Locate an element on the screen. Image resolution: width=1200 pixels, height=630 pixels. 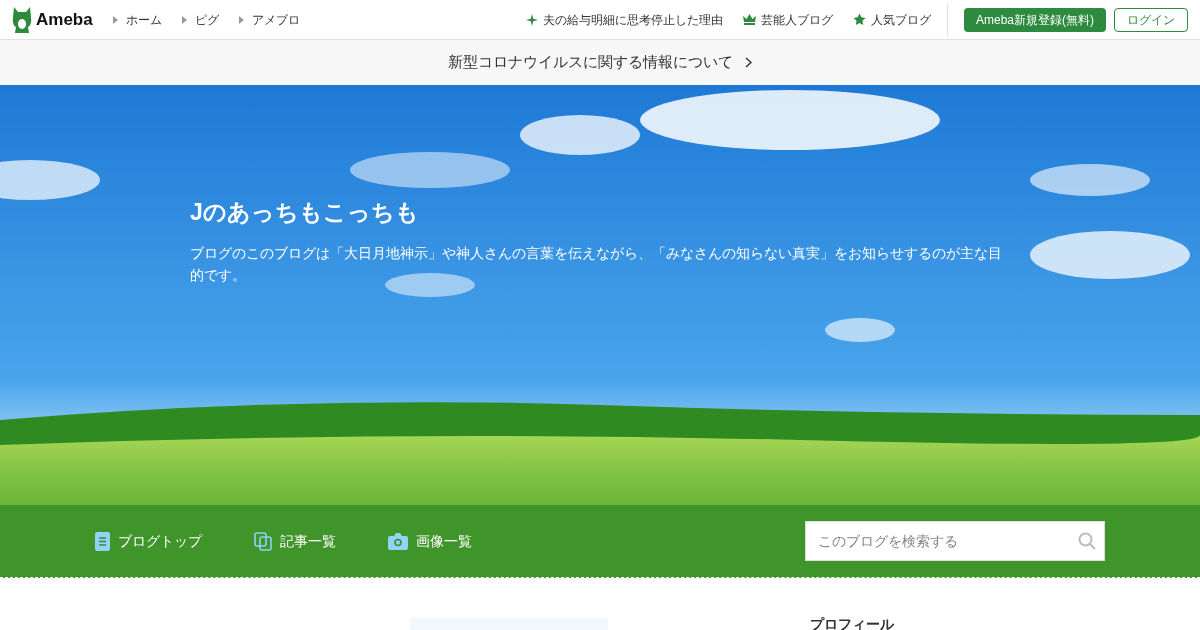
chevron-right-icon is located at coordinates (748, 62).